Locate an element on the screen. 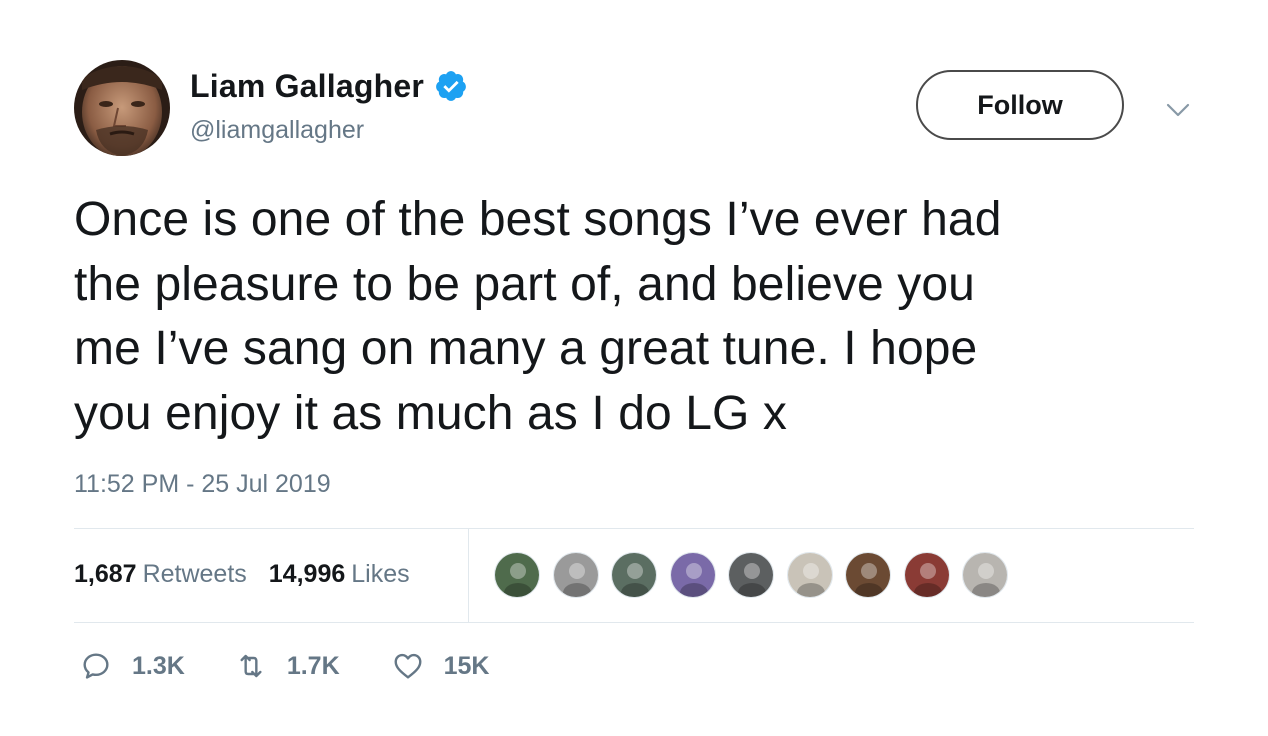 This screenshot has height=736, width=1268. avatar-photo is located at coordinates (122, 108).